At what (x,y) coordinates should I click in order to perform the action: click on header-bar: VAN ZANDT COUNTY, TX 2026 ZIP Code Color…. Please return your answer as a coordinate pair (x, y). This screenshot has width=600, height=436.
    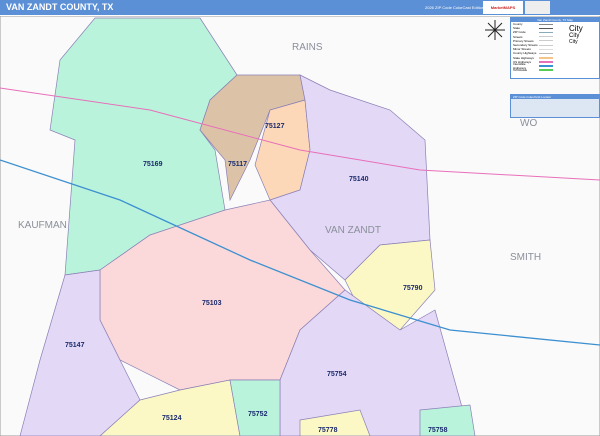
    Looking at the image, I should click on (300, 7).